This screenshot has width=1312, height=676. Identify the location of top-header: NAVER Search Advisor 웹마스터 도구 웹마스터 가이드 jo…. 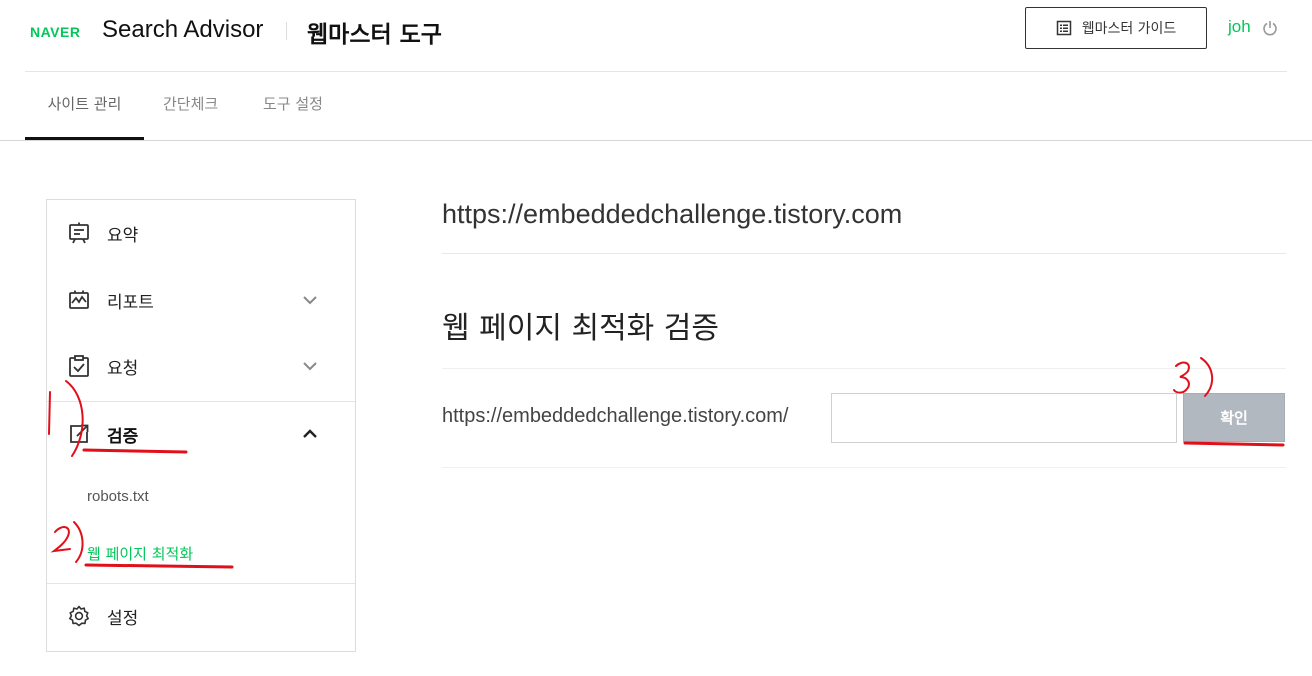
(656, 36).